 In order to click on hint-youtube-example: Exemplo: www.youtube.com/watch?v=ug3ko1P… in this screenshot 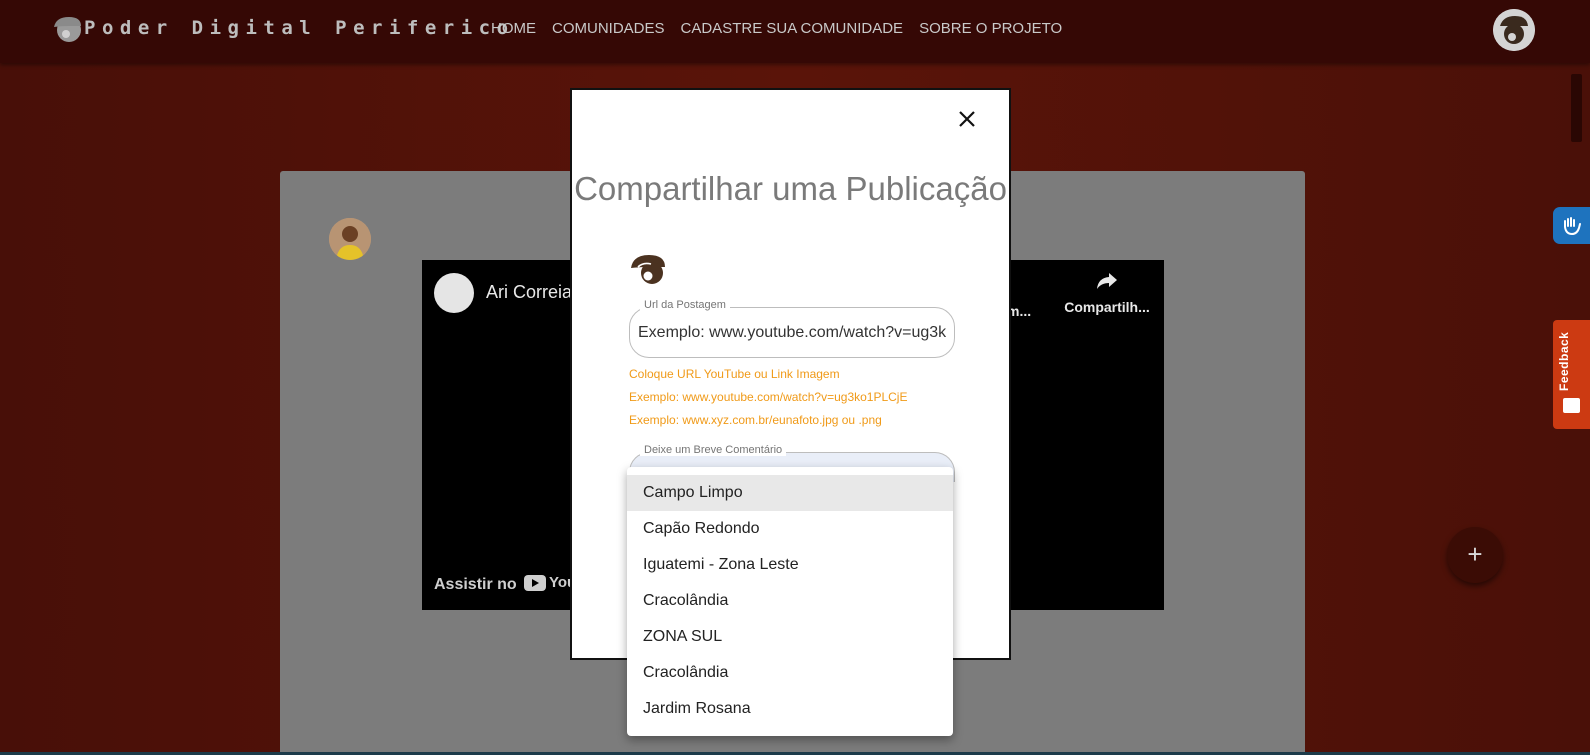, I will do `click(768, 397)`.